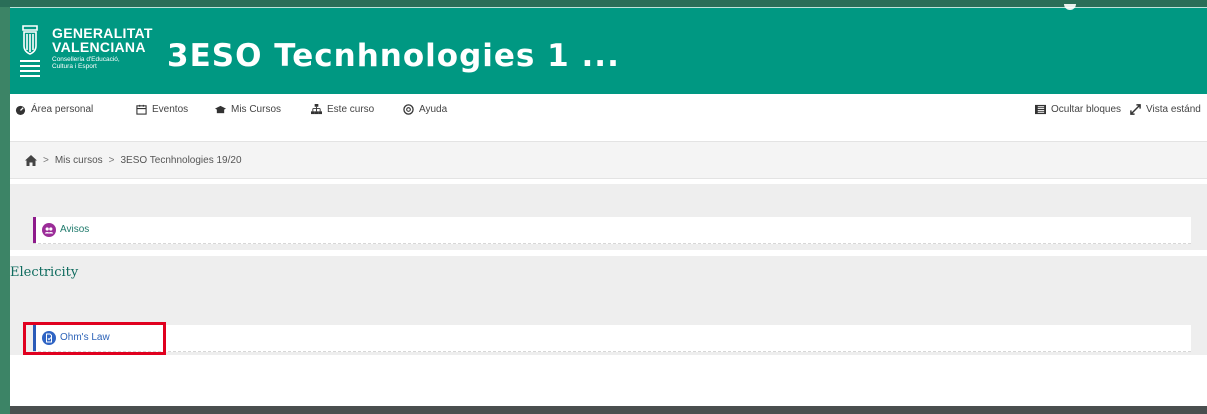 The image size is (1207, 414). I want to click on nav-item-area-personal: Área personal, so click(54, 109).